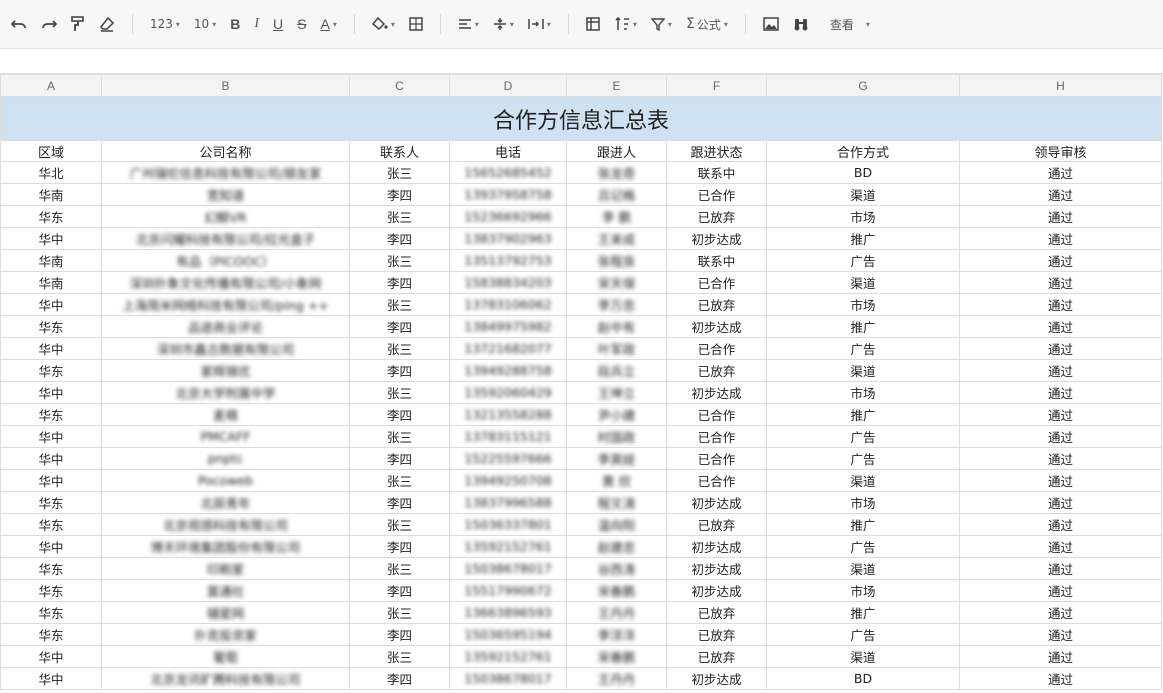 This screenshot has width=1163, height=693. What do you see at coordinates (165, 24) in the screenshot?
I see `number-format-dropdown: 123 ▾` at bounding box center [165, 24].